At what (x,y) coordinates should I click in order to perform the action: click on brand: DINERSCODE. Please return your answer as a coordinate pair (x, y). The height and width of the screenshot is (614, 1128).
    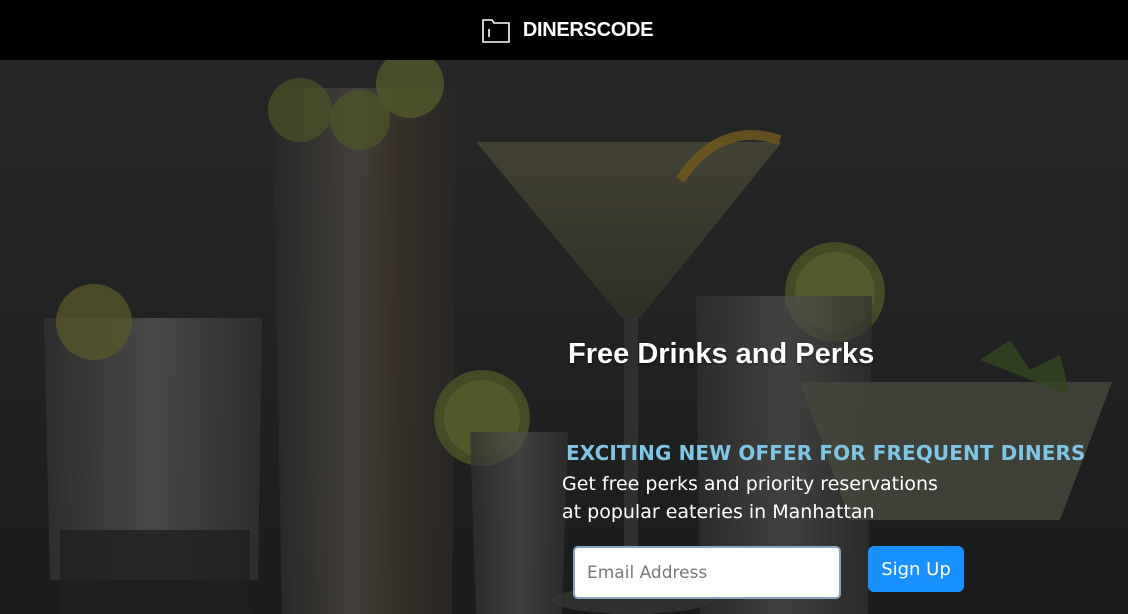
    Looking at the image, I should click on (567, 30).